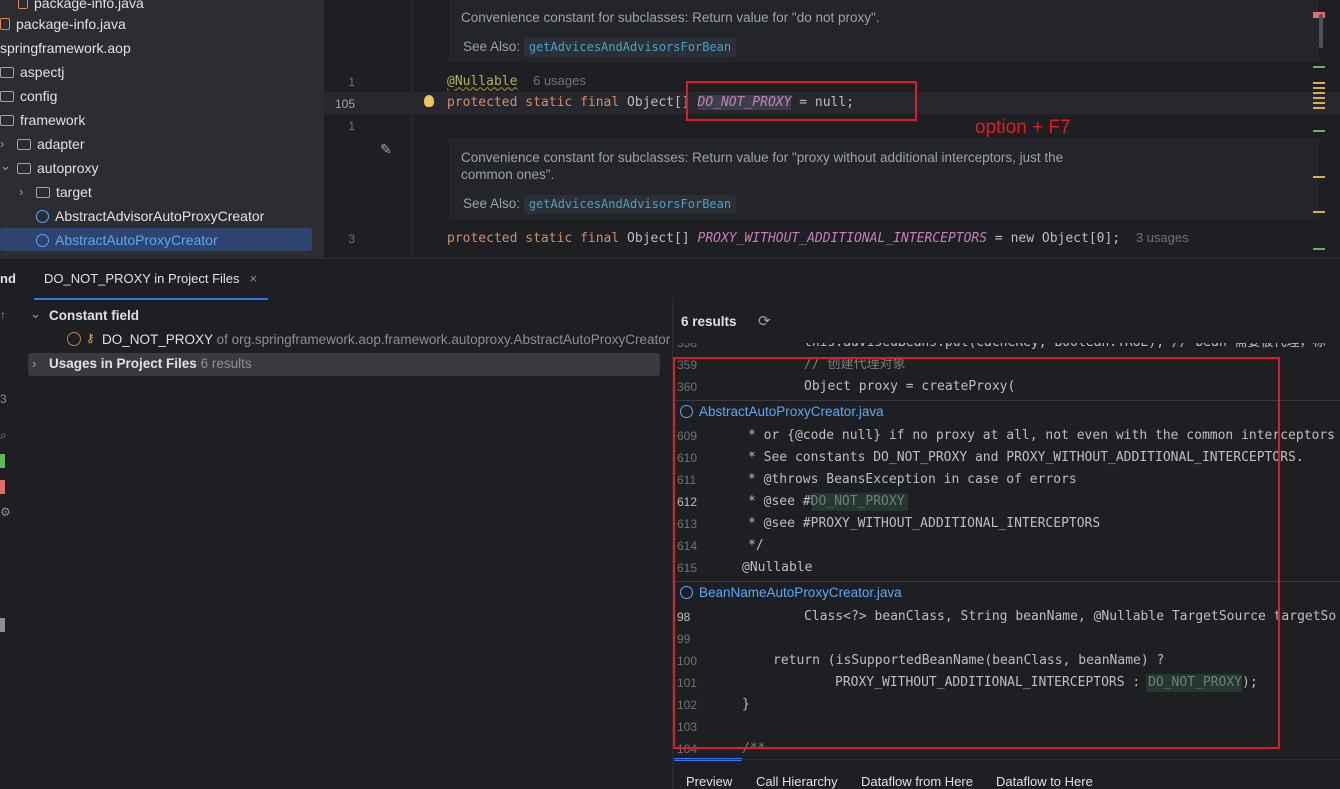 The width and height of the screenshot is (1340, 789). Describe the element at coordinates (150, 216) in the screenshot. I see `tree-item-abstract-advisor-auto-proxy-creator: AbstractAdvisorAutoProxyCreator` at that location.